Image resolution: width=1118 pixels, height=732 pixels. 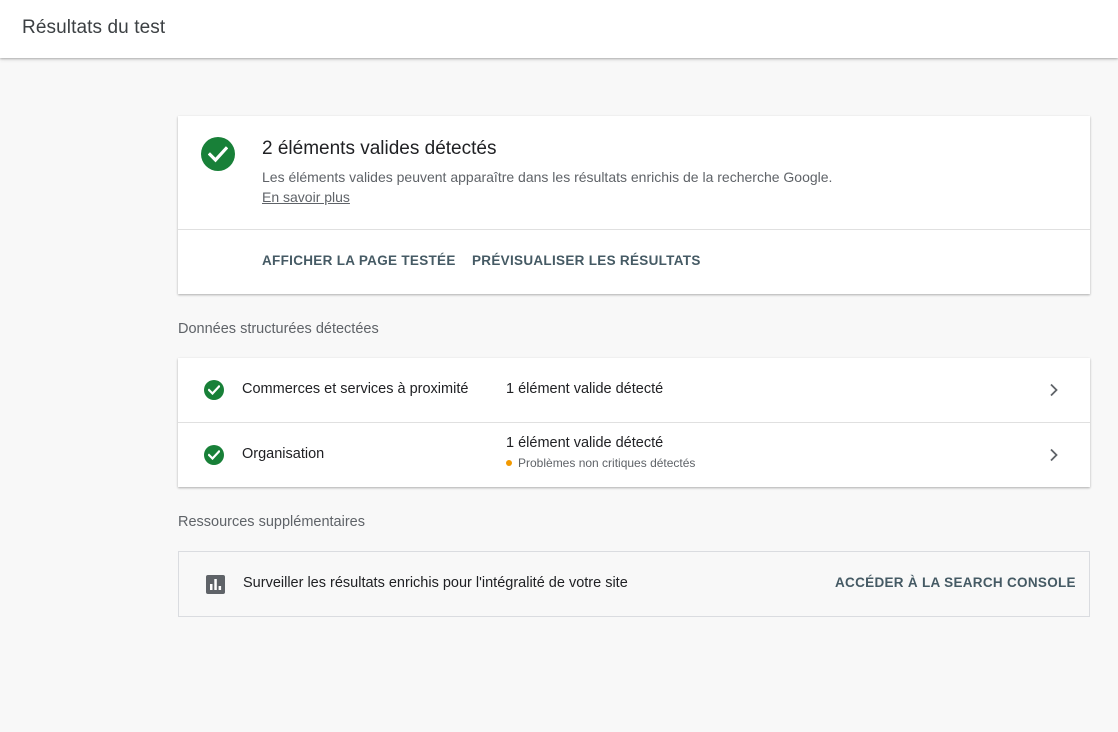 I want to click on item-warning: Problèmes non critiques détectés, so click(x=600, y=463).